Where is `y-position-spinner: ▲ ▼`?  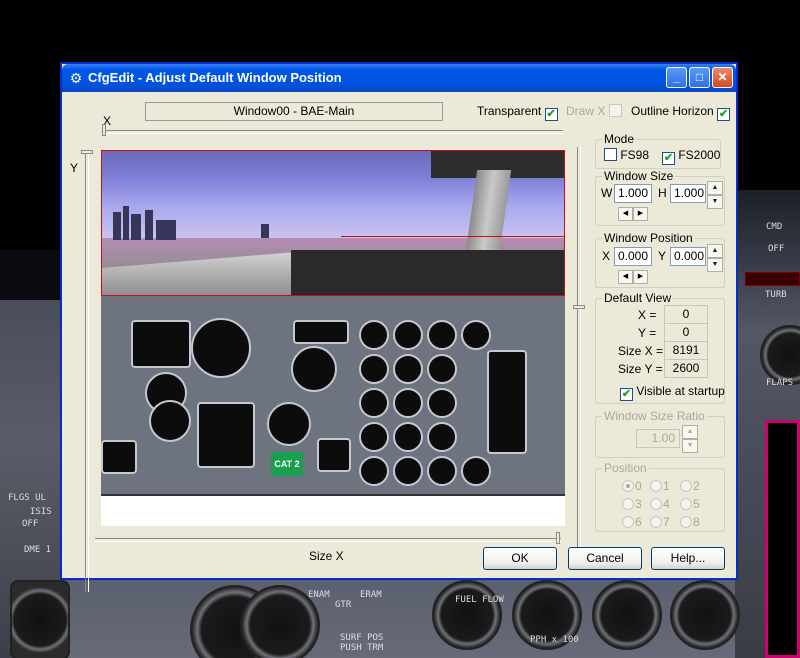 y-position-spinner: ▲ ▼ is located at coordinates (715, 258).